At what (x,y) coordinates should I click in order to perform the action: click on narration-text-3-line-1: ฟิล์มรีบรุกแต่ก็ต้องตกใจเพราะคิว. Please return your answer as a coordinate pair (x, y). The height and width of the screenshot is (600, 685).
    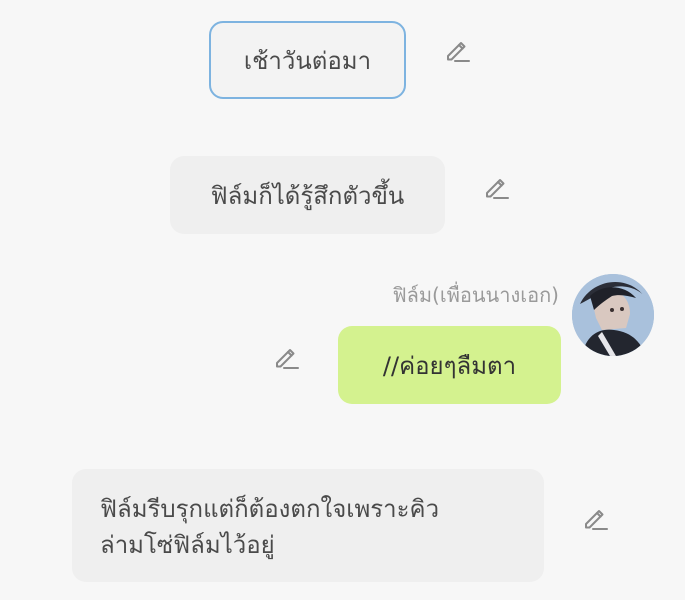
    Looking at the image, I should click on (270, 509).